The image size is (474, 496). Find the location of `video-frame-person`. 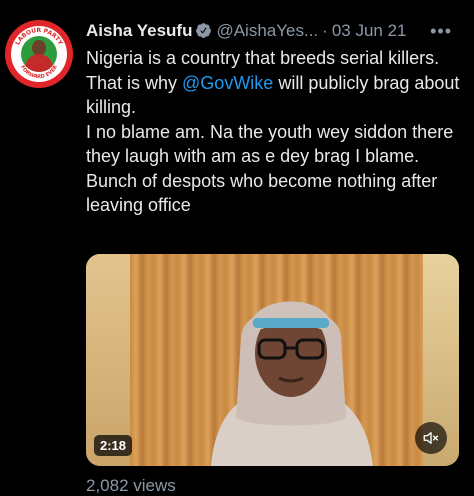

video-frame-person is located at coordinates (292, 383).